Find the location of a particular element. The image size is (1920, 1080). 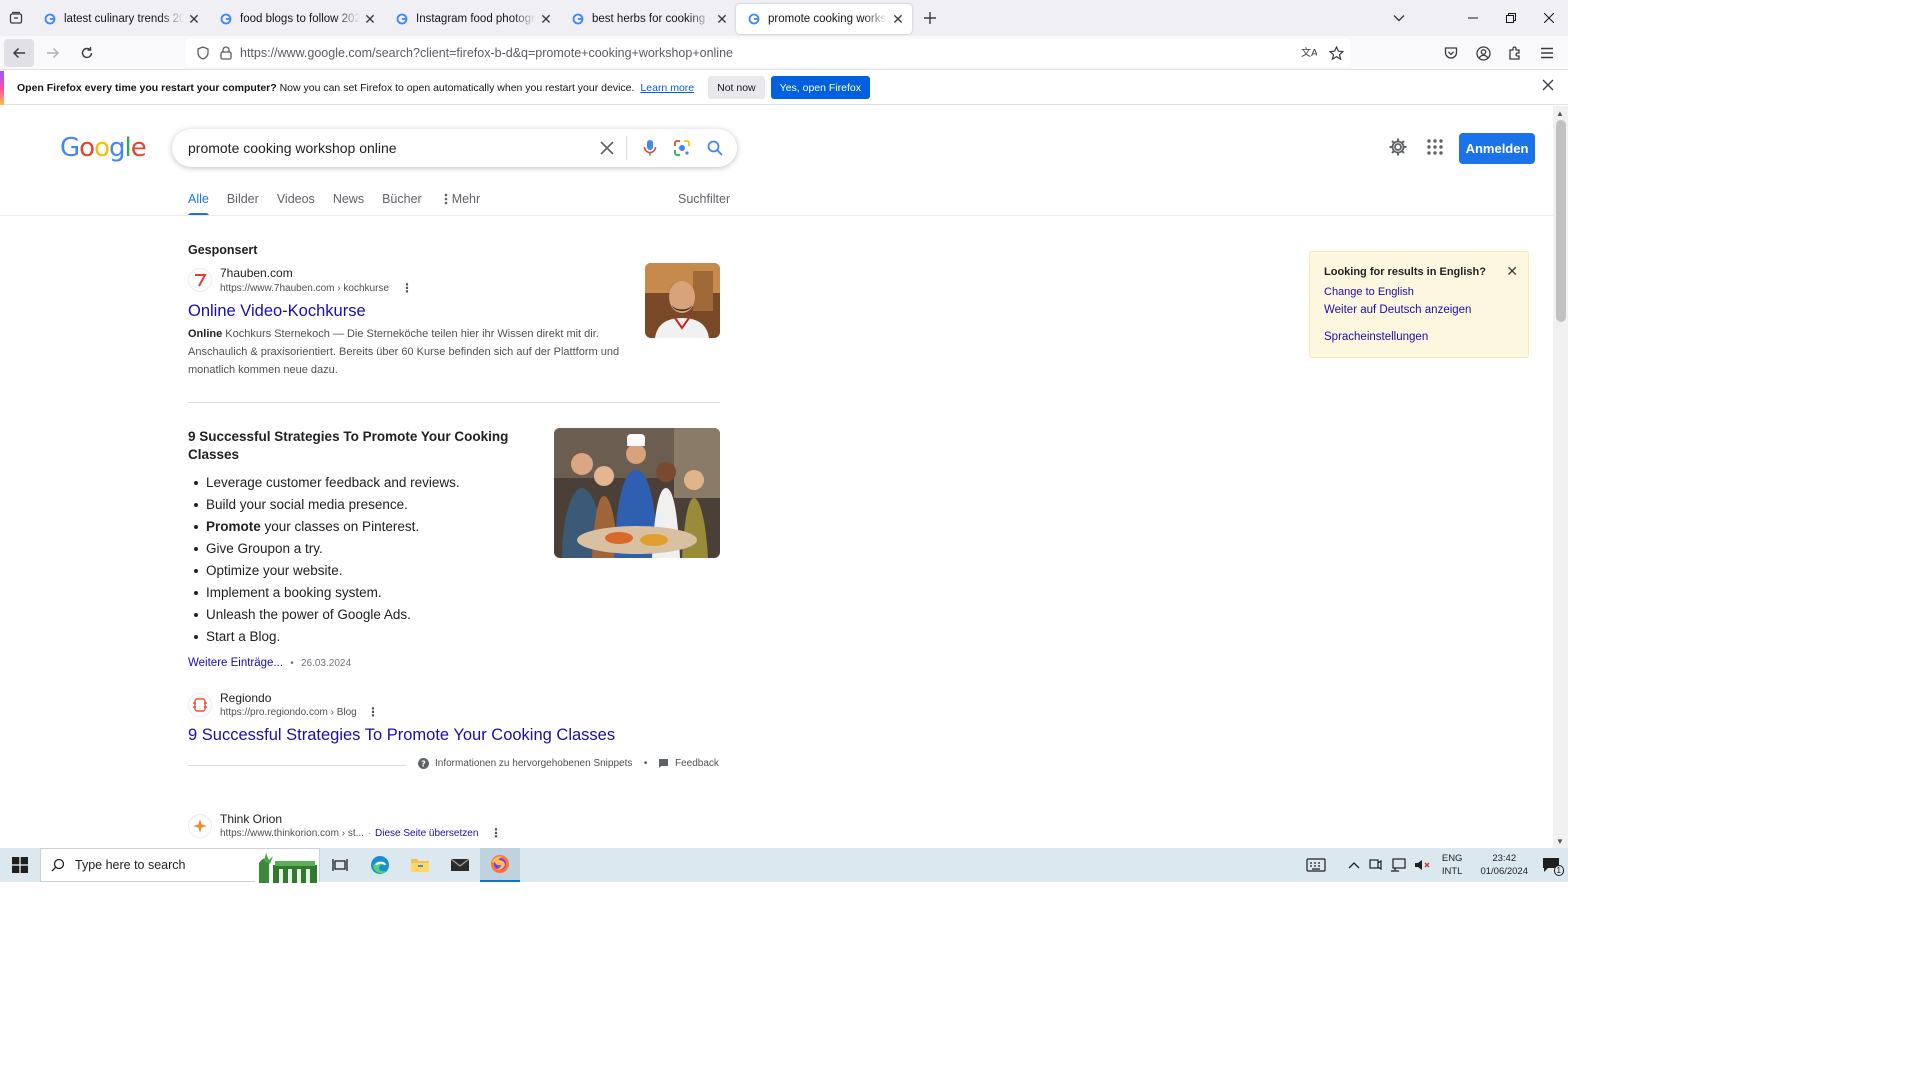

mail-taskbar-button is located at coordinates (460, 865).